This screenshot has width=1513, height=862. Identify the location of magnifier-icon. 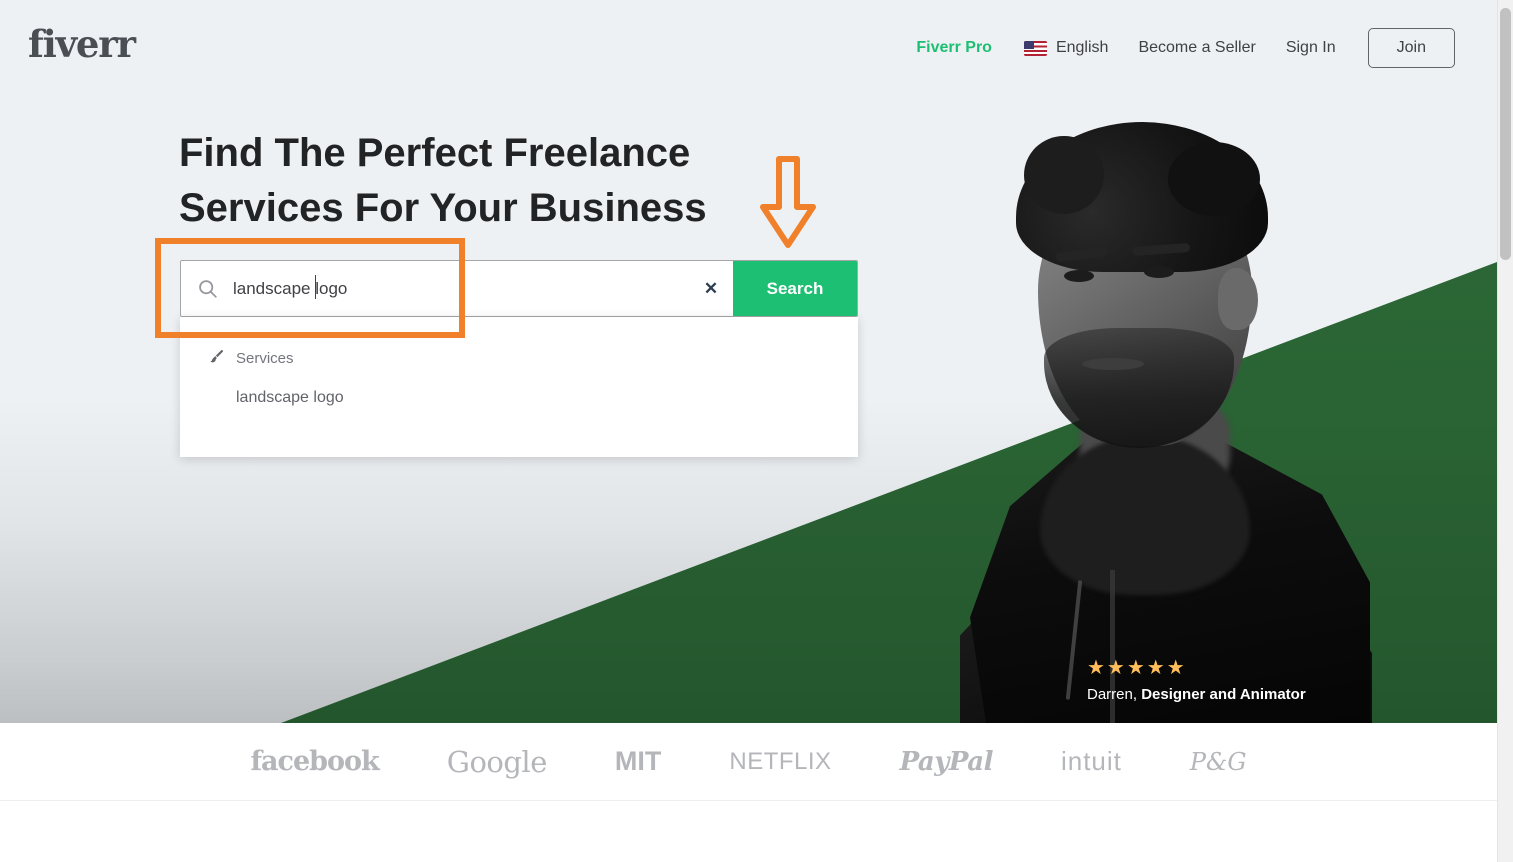
(207, 288).